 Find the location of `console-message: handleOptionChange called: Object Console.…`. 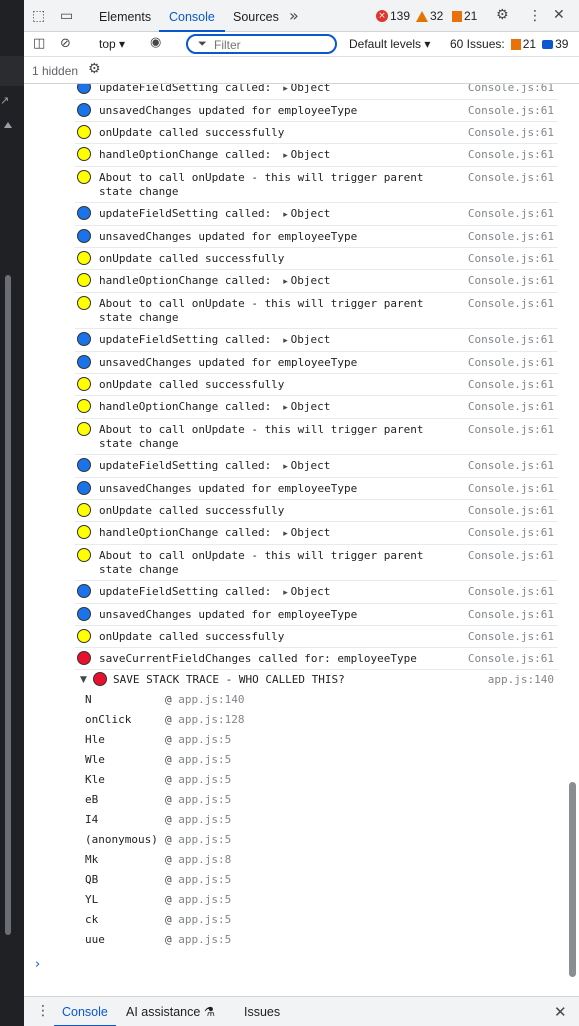

console-message: handleOptionChange called: Object Console.… is located at coordinates (316, 407).